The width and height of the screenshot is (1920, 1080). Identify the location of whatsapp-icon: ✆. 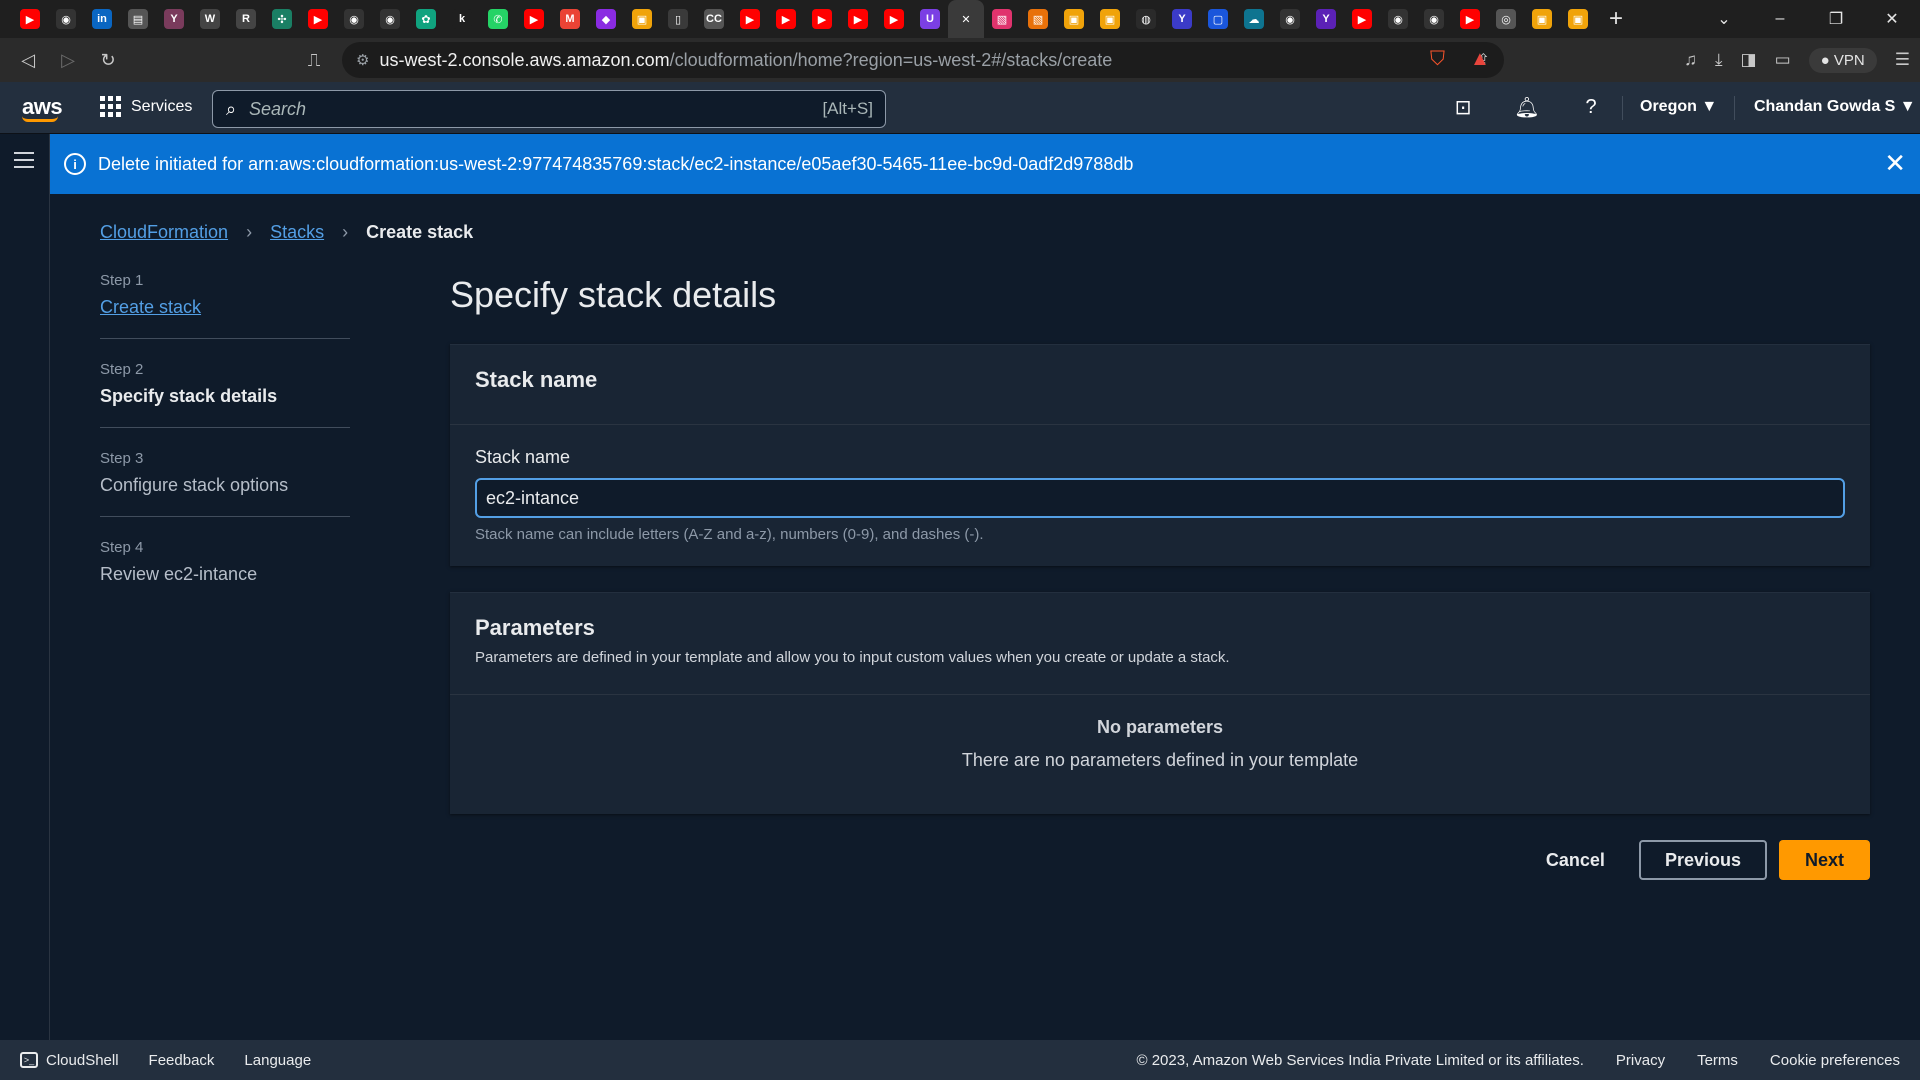
(498, 19).